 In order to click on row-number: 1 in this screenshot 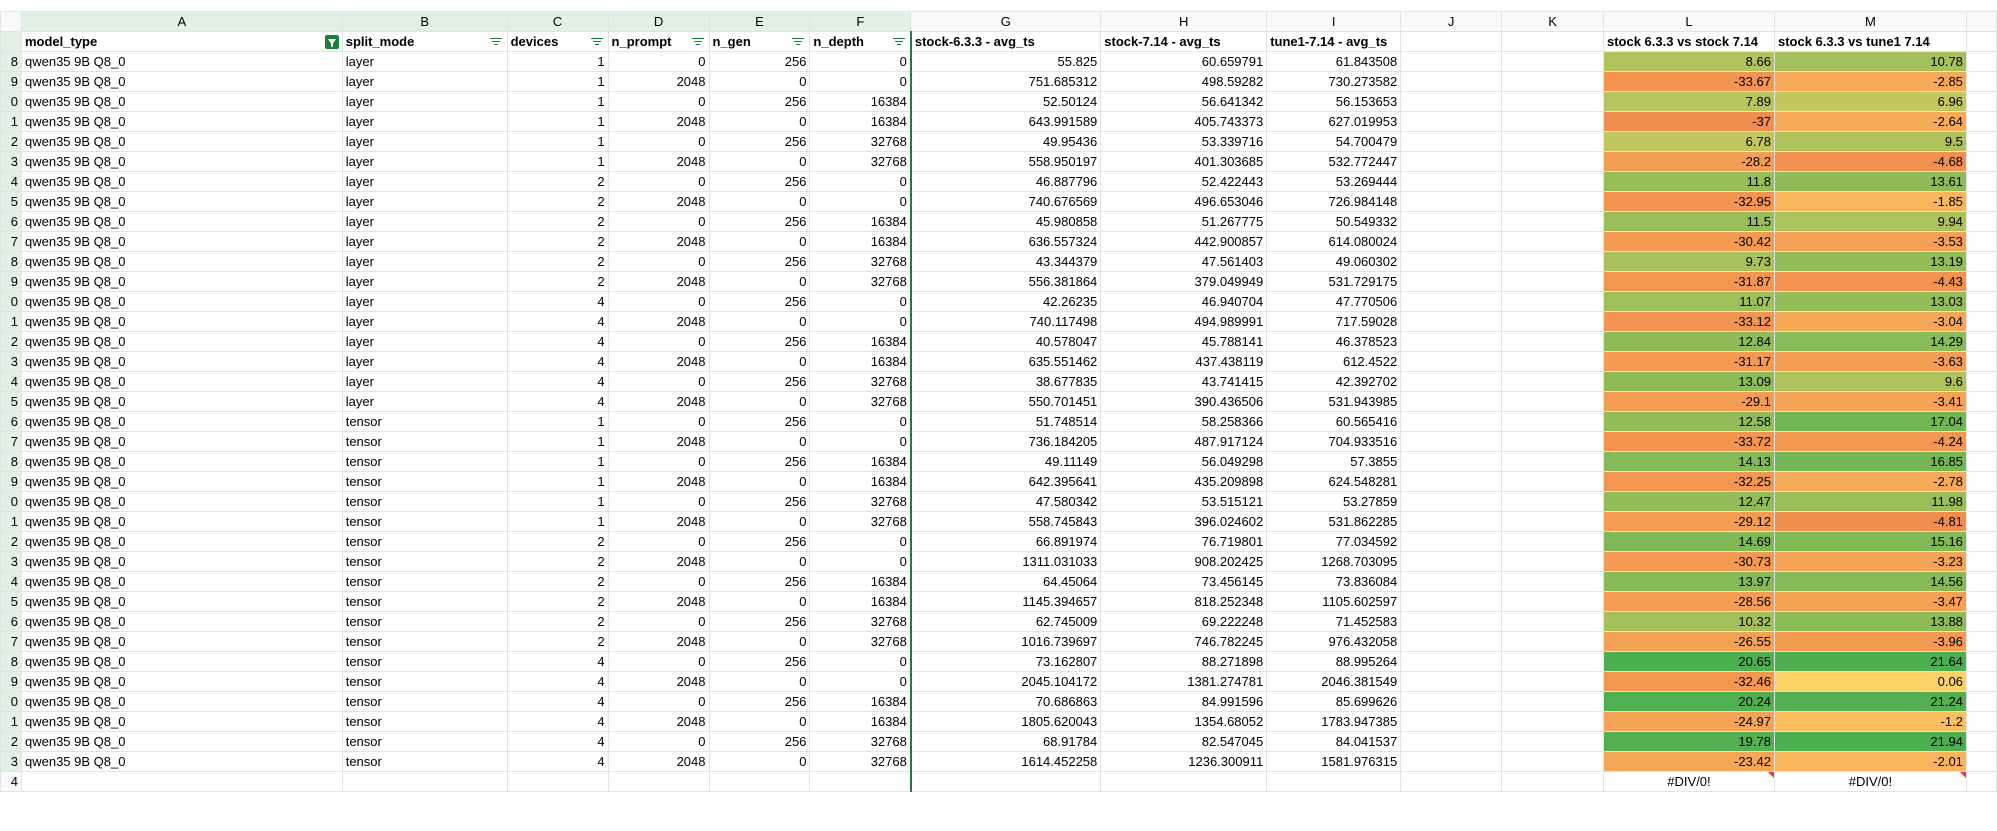, I will do `click(11, 121)`.